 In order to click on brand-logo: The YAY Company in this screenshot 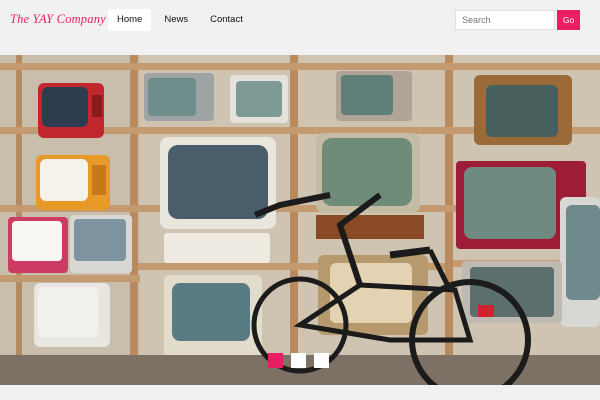, I will do `click(58, 19)`.